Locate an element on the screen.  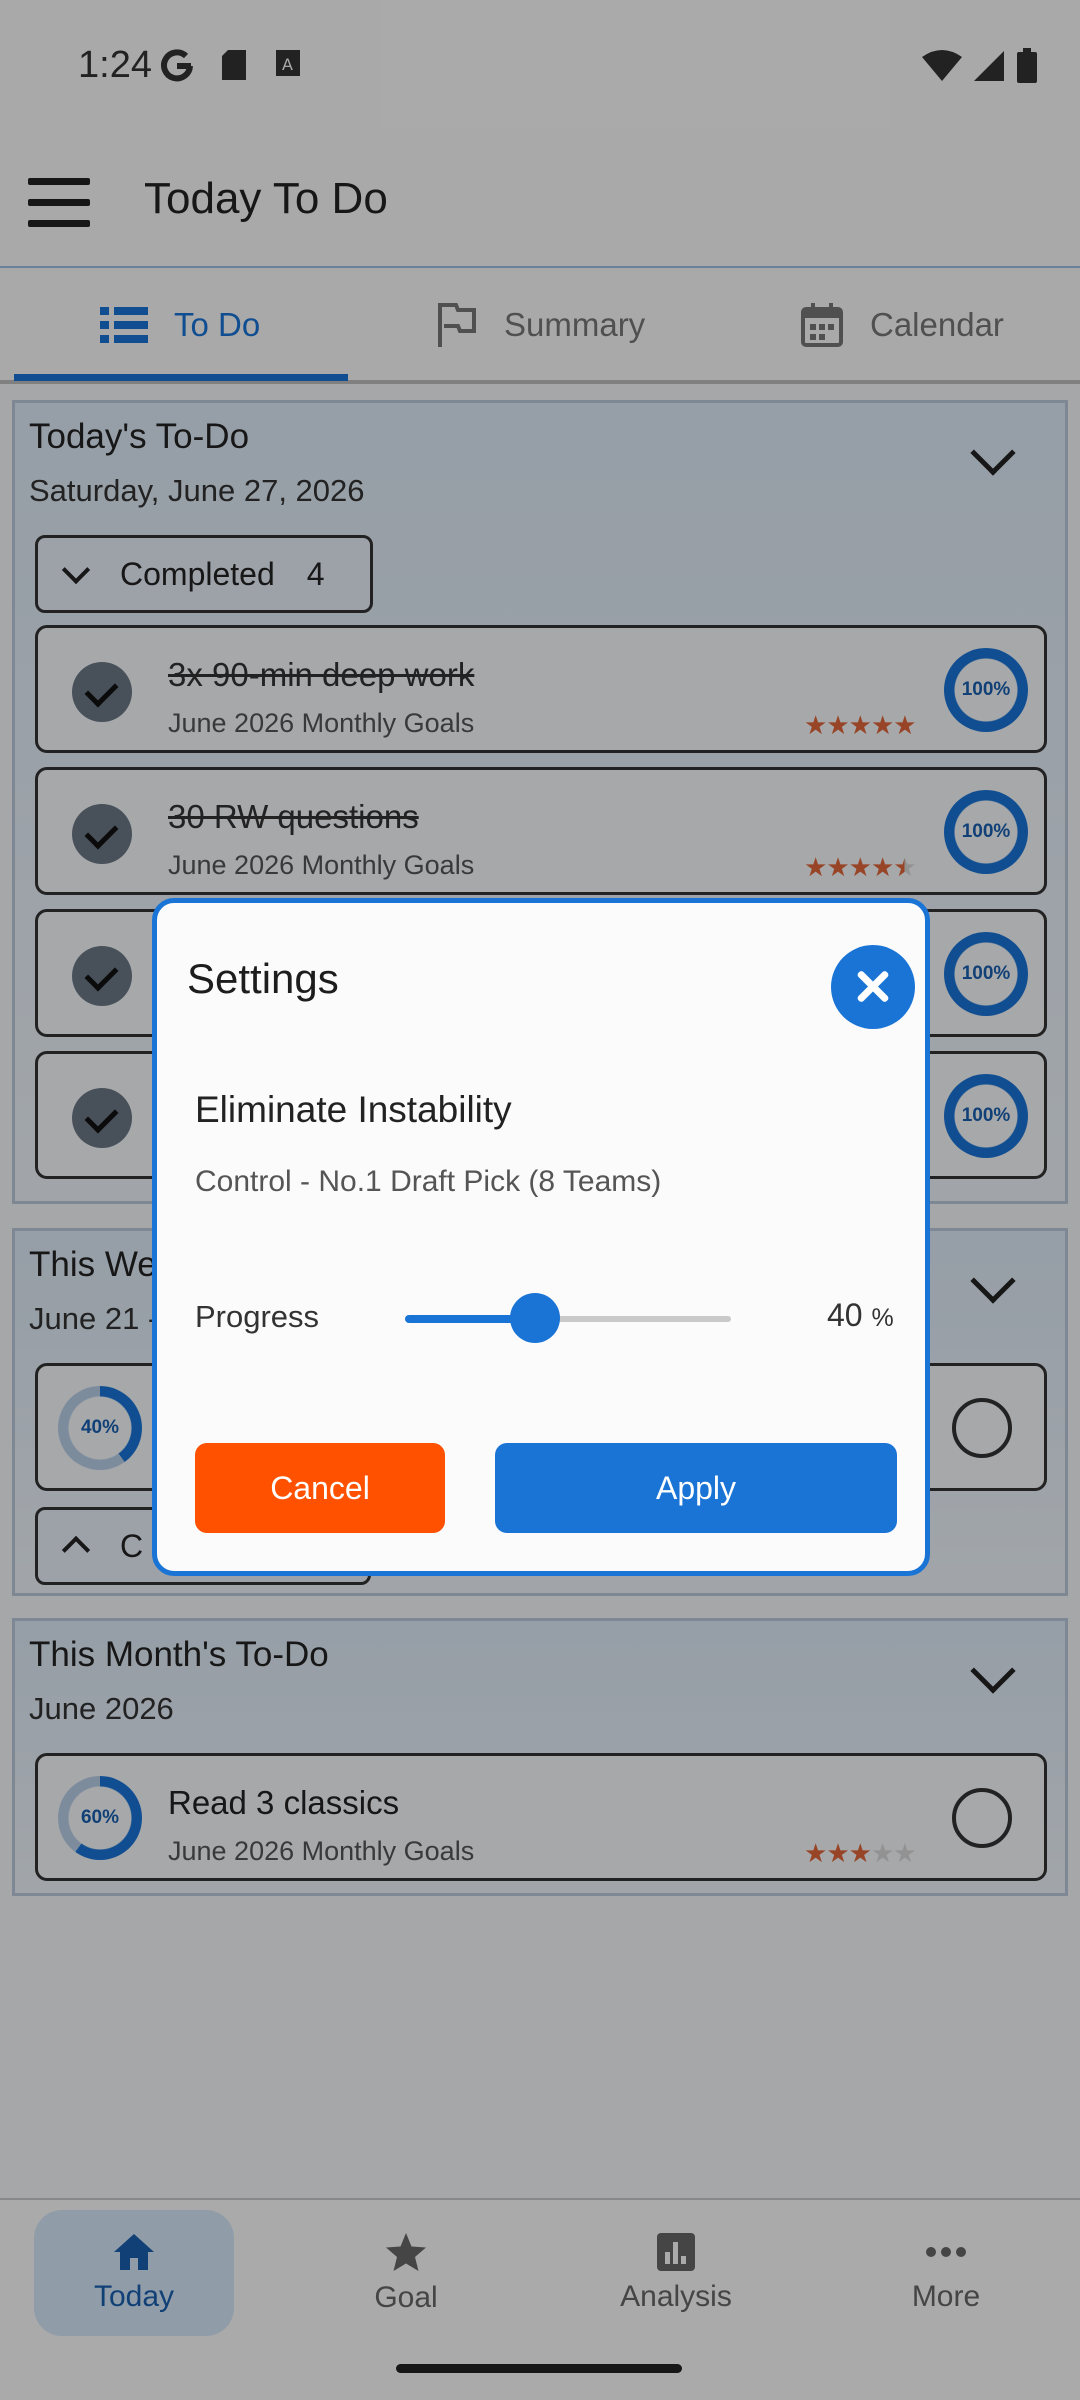
goal-title: Eliminate Instability is located at coordinates (353, 1109).